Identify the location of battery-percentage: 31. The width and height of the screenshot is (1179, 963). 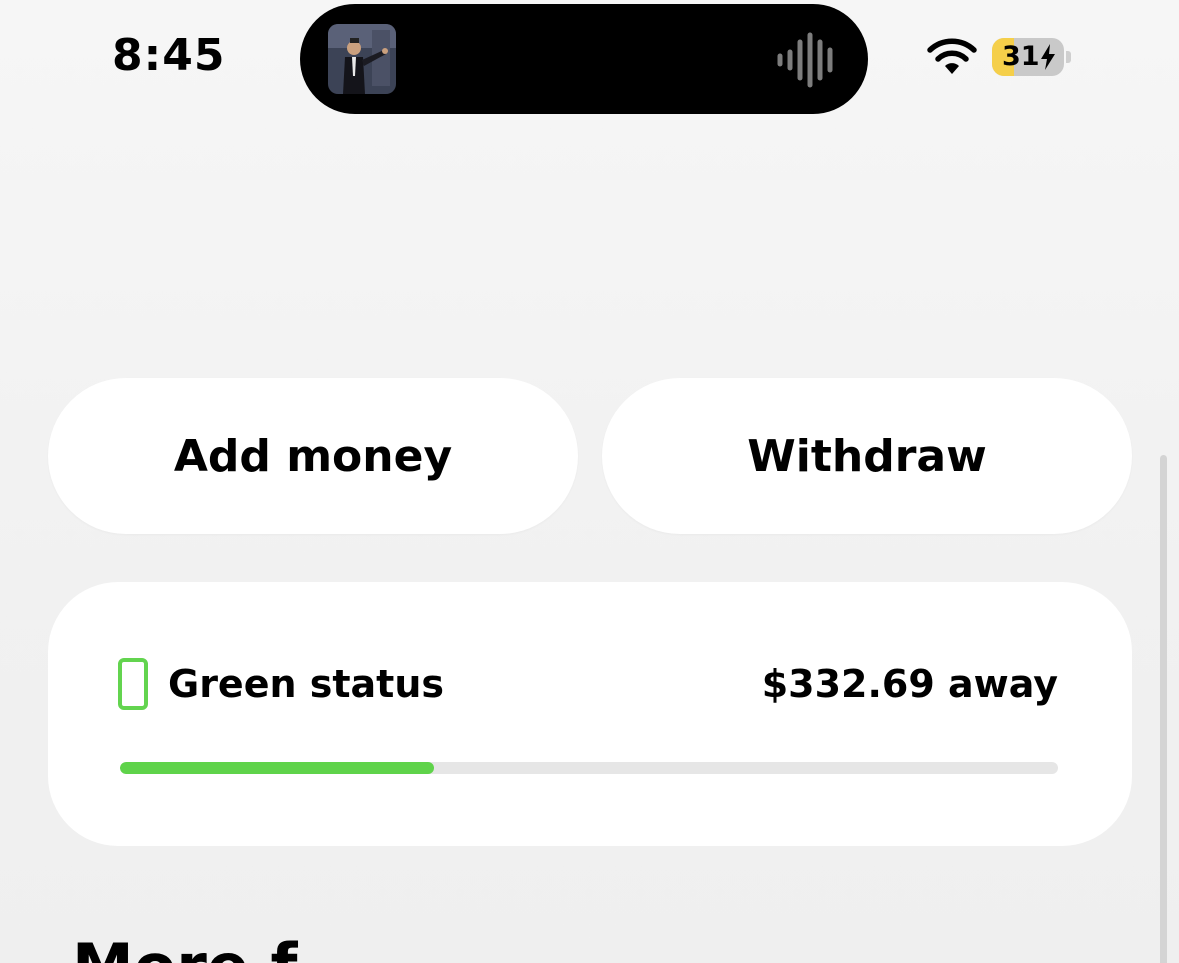
(1021, 56).